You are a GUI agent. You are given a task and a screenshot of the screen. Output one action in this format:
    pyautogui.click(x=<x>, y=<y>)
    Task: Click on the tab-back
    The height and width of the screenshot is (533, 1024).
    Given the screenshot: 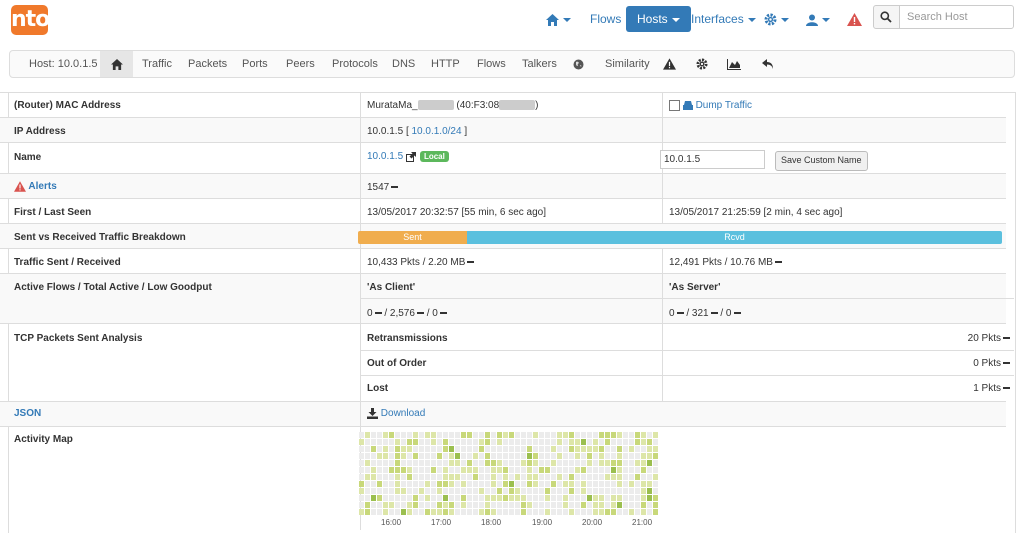 What is the action you would take?
    pyautogui.click(x=768, y=64)
    